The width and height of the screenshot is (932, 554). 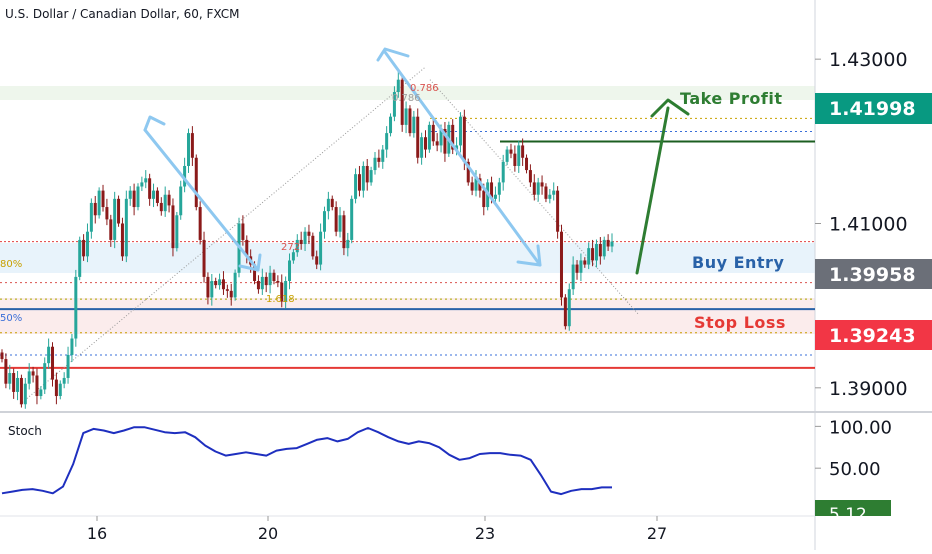 What do you see at coordinates (407, 316) in the screenshot?
I see `stop-zone-band` at bounding box center [407, 316].